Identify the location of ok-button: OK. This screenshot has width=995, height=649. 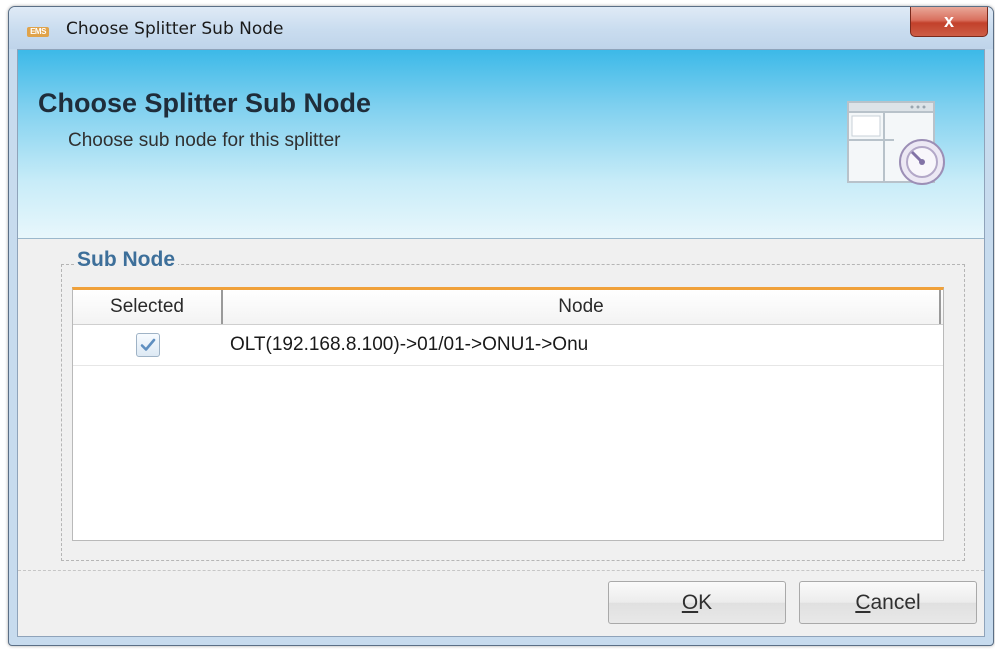
(697, 602).